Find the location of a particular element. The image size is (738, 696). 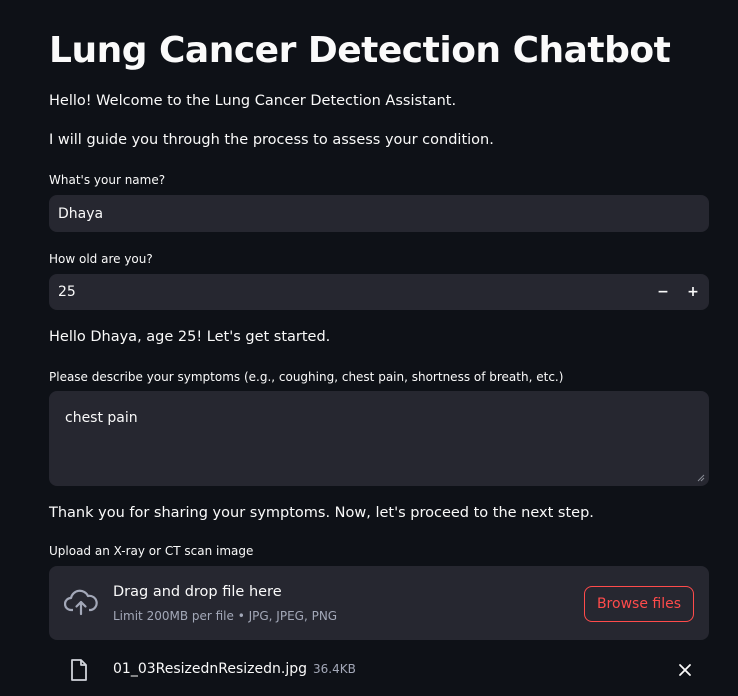

upload-label: Upload an X-ray or CT scan image is located at coordinates (151, 551).